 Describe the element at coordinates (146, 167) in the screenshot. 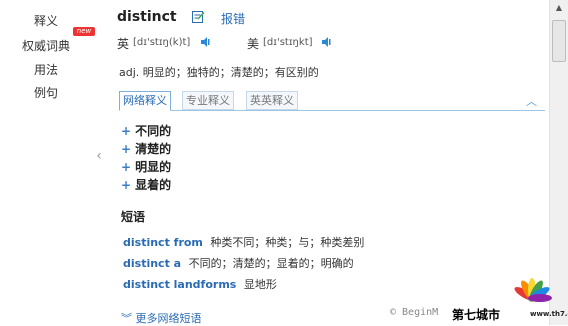

I see `web-definition-item: + 明显的` at that location.